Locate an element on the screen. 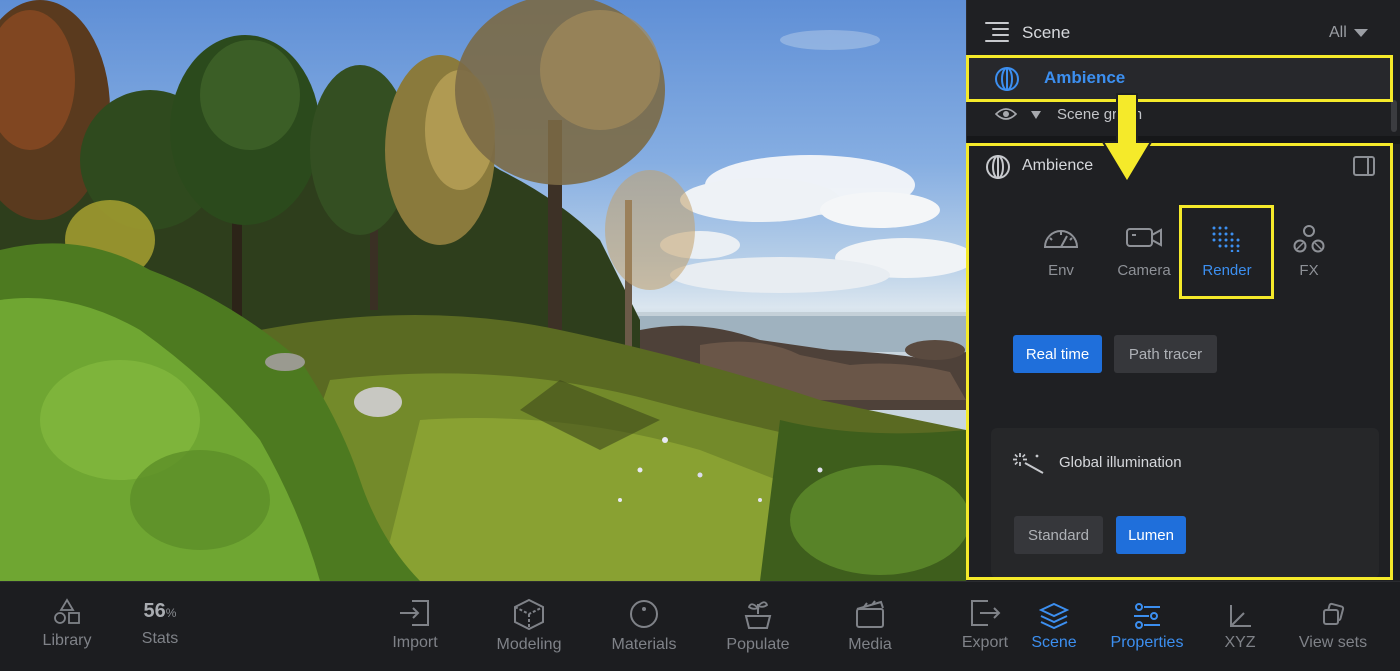 This screenshot has width=1400, height=671. layers-icon is located at coordinates (1054, 616).